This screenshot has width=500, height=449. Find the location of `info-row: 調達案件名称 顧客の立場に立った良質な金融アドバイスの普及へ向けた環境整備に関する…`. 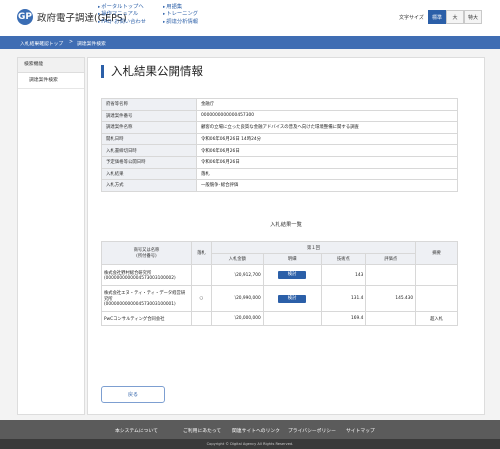

info-row: 調達案件名称 顧客の立場に立った良質な金融アドバイスの普及へ向けた環境整備に関する… is located at coordinates (279, 127).